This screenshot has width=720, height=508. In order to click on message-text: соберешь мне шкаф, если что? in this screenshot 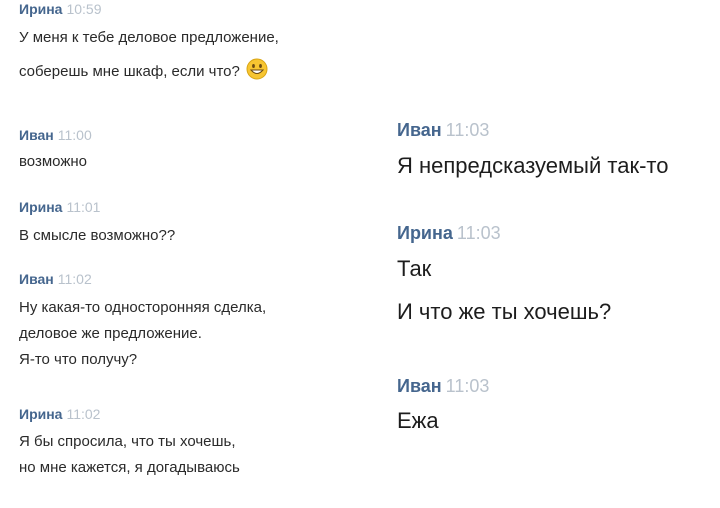, I will do `click(129, 71)`.